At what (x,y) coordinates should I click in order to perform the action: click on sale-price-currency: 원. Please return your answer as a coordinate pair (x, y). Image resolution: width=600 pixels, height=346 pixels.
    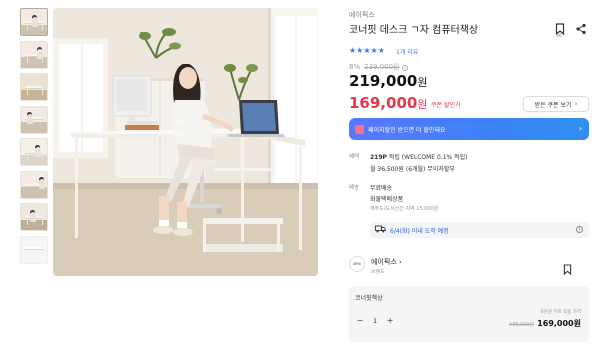
    Looking at the image, I should click on (422, 104).